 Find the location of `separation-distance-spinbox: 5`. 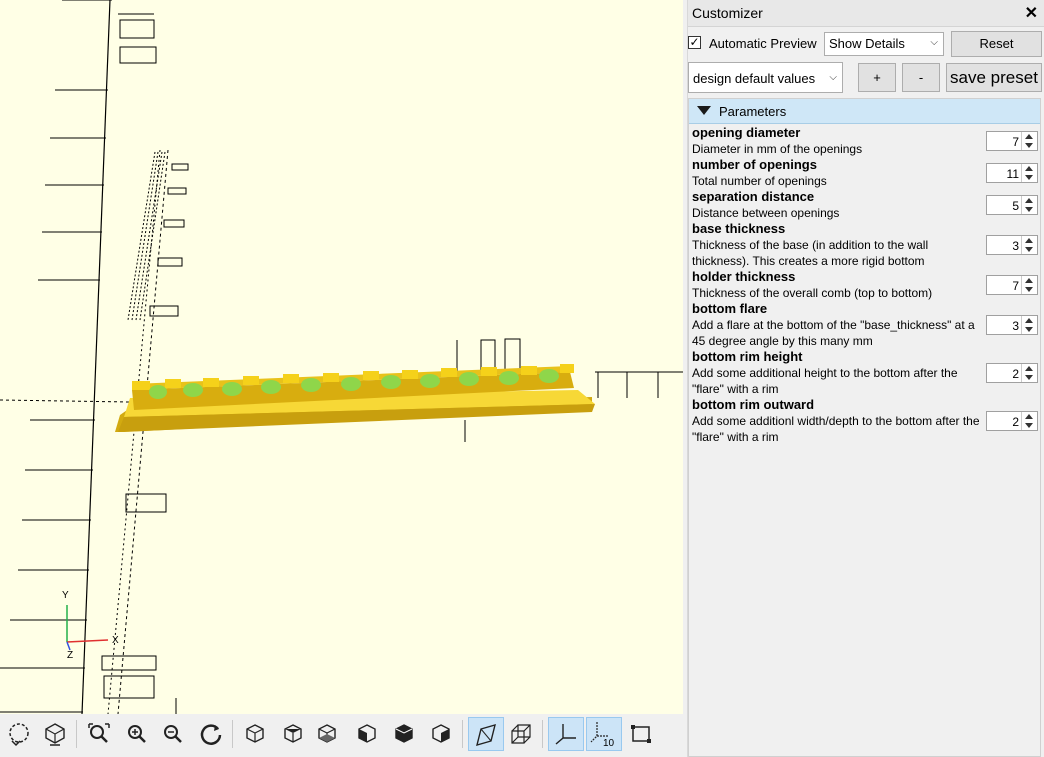

separation-distance-spinbox: 5 is located at coordinates (1012, 205).